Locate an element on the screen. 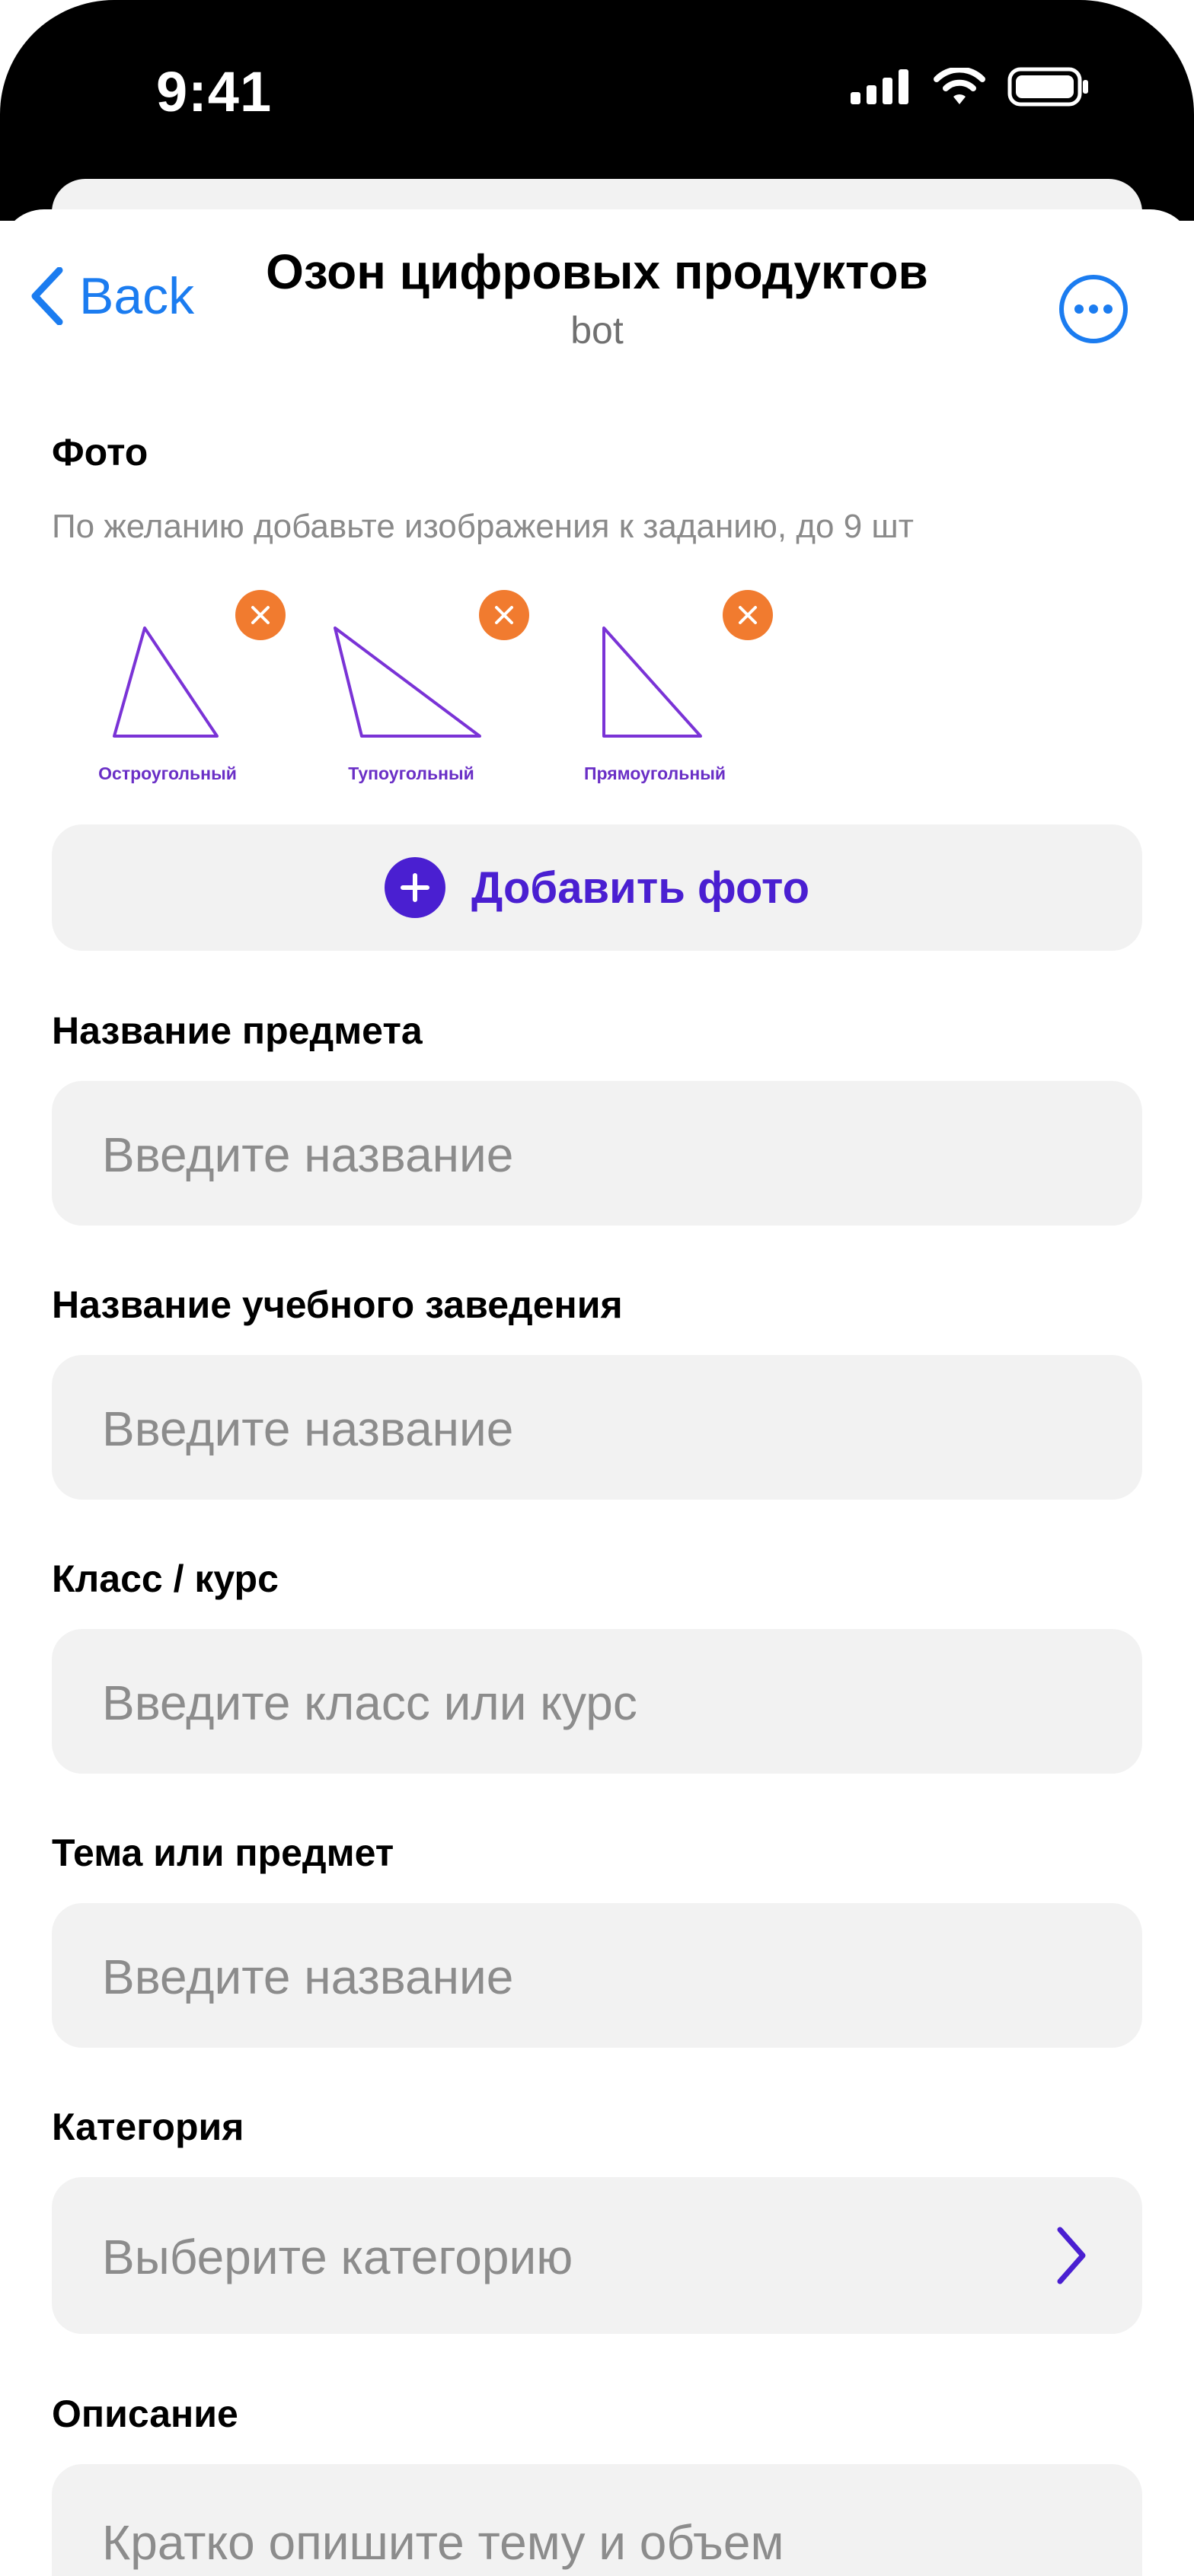  photo-thumbnail: Остроугольный is located at coordinates (187, 696).